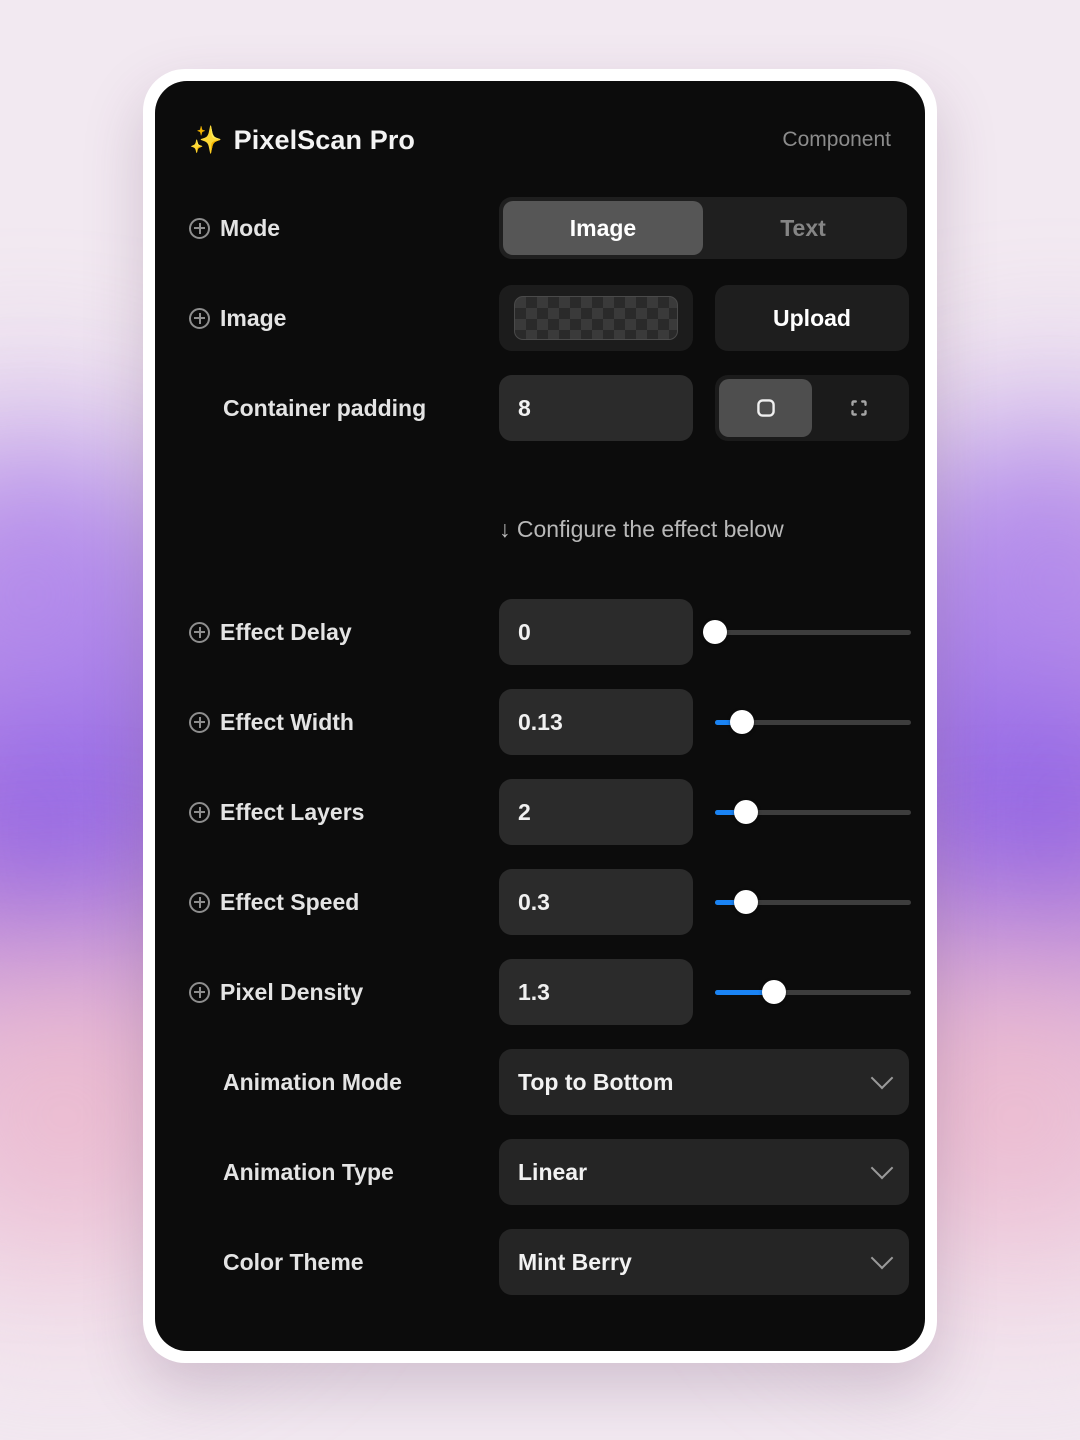 The width and height of the screenshot is (1080, 1440). Describe the element at coordinates (596, 722) in the screenshot. I see `slider-value-input: 0.13` at that location.